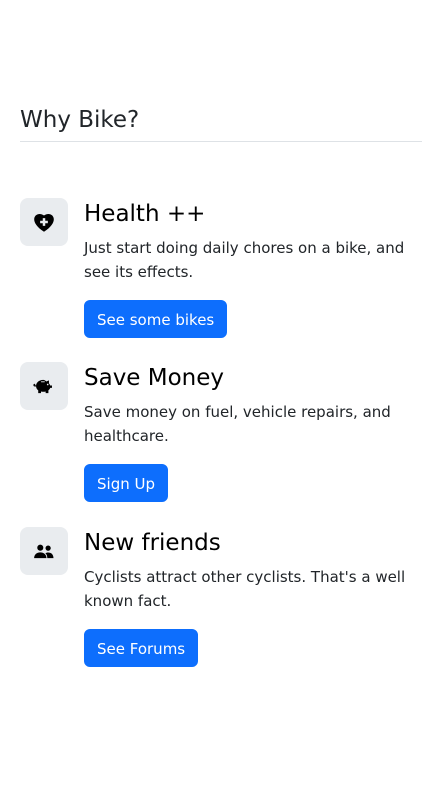 This screenshot has height=802, width=441. Describe the element at coordinates (80, 120) in the screenshot. I see `section-title: Why Bike?` at that location.